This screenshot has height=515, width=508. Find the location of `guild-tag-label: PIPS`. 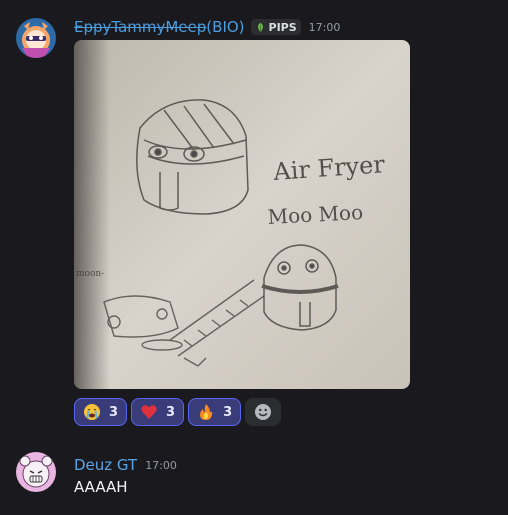

guild-tag-label: PIPS is located at coordinates (282, 27).